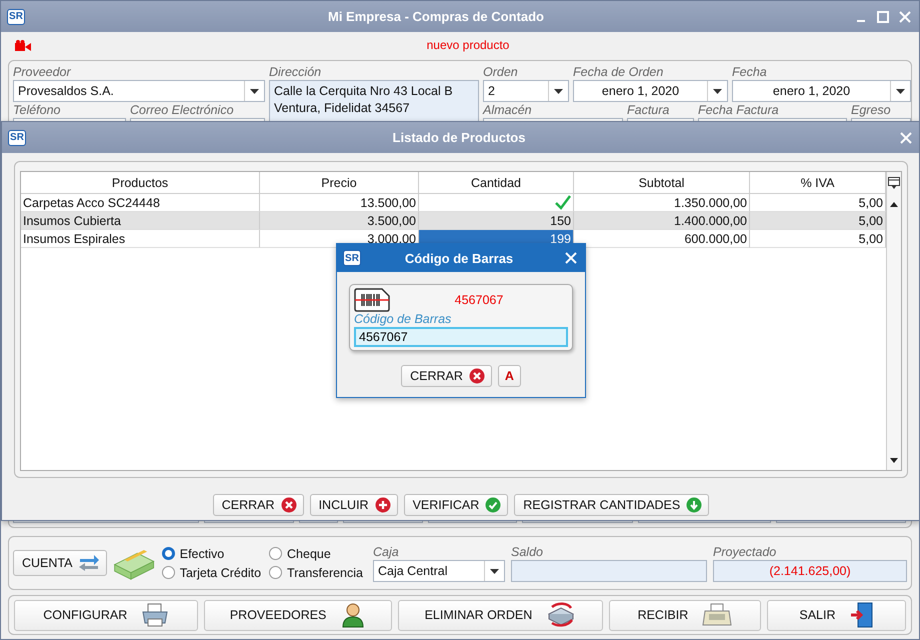  Describe the element at coordinates (456, 505) in the screenshot. I see `dialog-button: VERIFICAR` at that location.